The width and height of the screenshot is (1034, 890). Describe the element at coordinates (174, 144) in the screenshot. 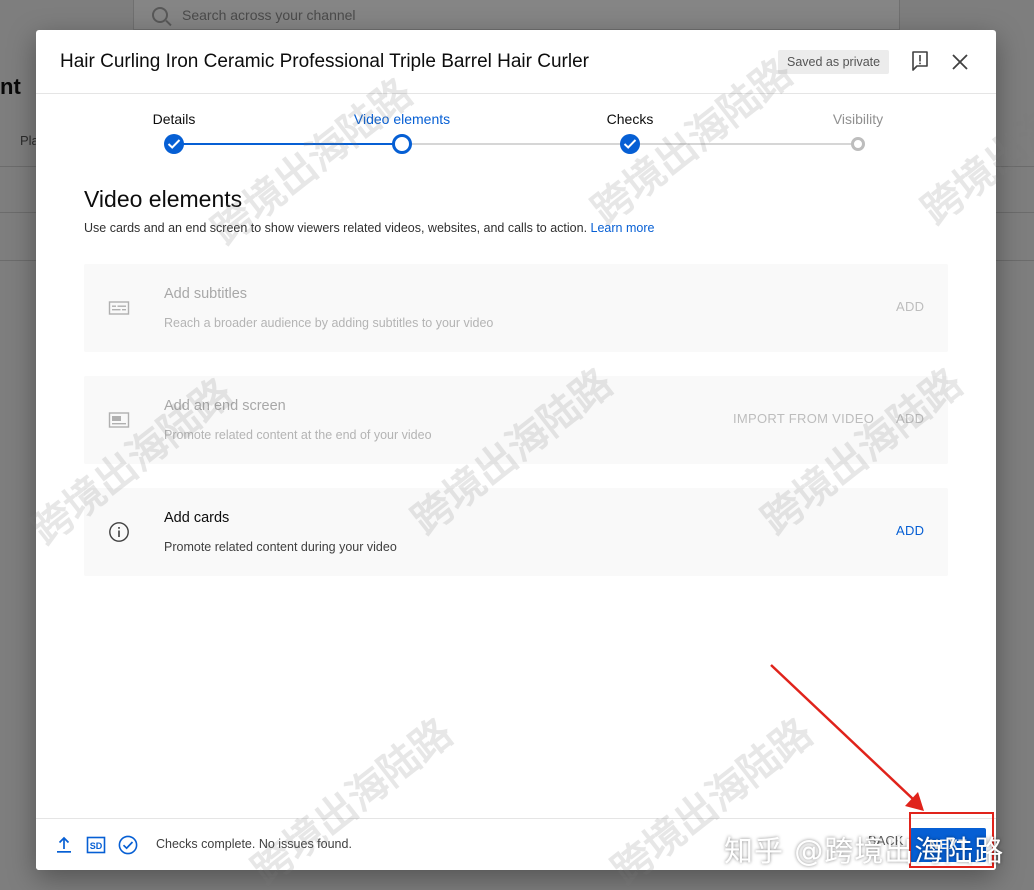

I see `step-details-check-icon` at that location.